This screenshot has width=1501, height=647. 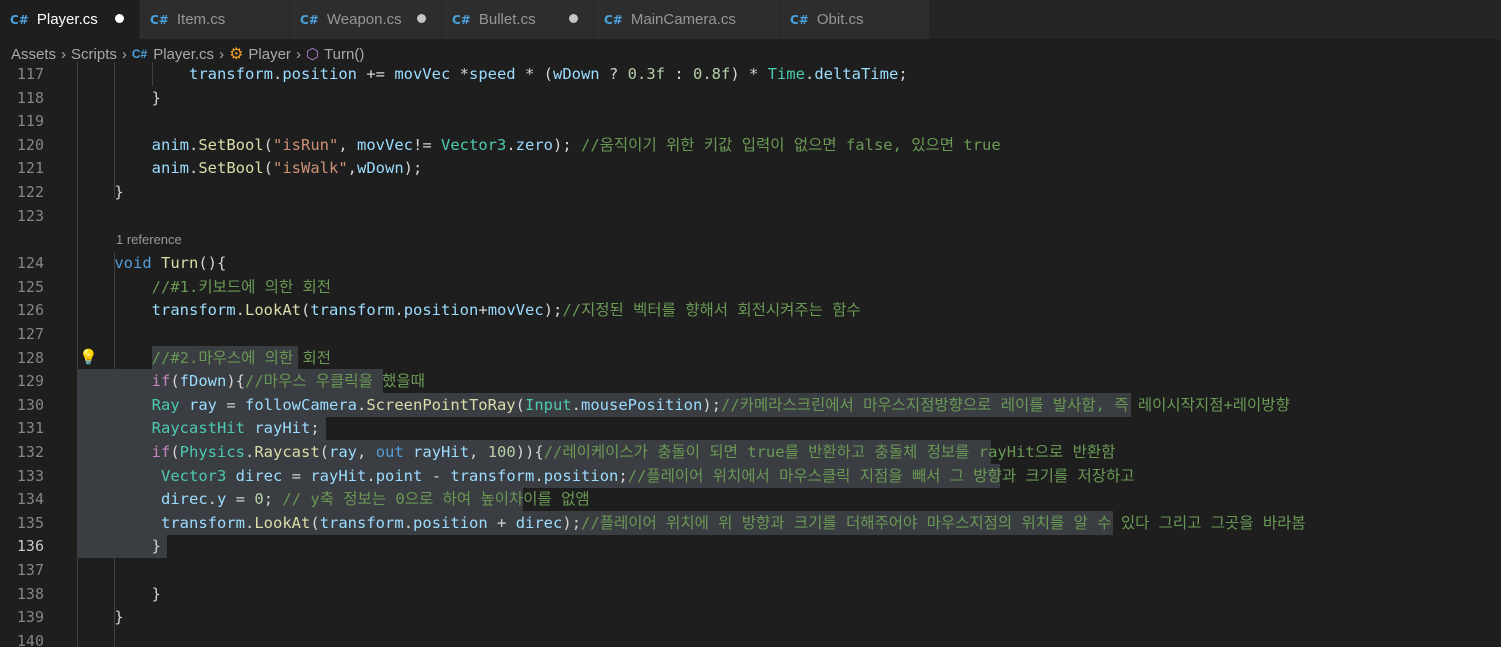 I want to click on code-token: speed, so click(x=492, y=74).